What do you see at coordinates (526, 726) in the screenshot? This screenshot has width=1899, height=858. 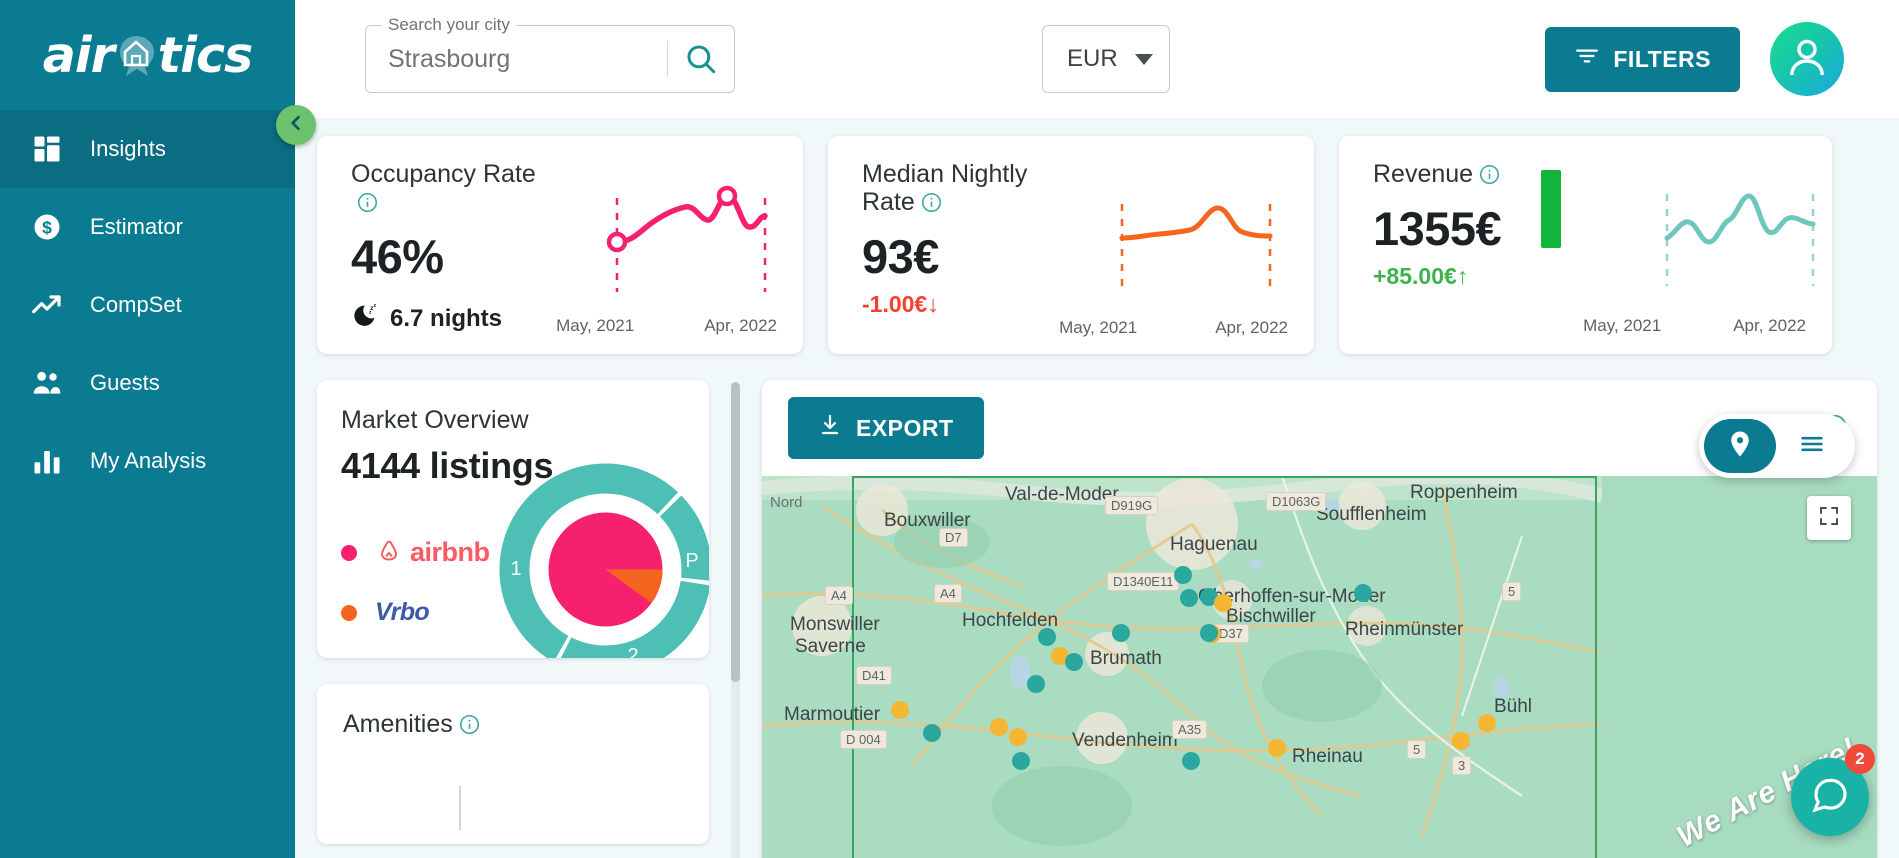 I see `amenities-title: Amenities` at bounding box center [526, 726].